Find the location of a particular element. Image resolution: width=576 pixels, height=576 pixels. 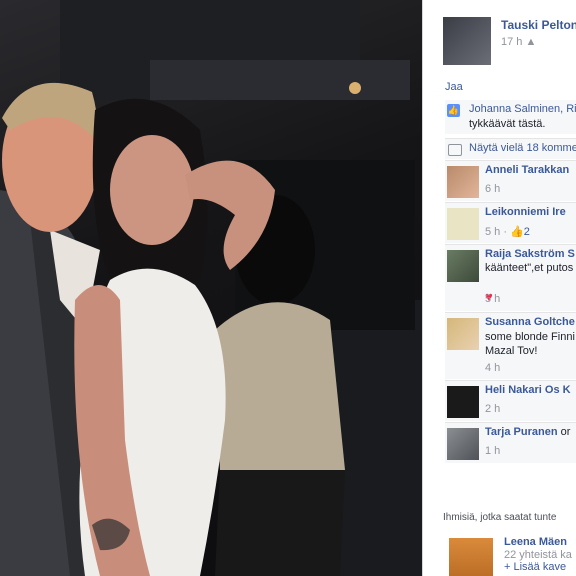

comment-like-icon: 👍 is located at coordinates (517, 232).